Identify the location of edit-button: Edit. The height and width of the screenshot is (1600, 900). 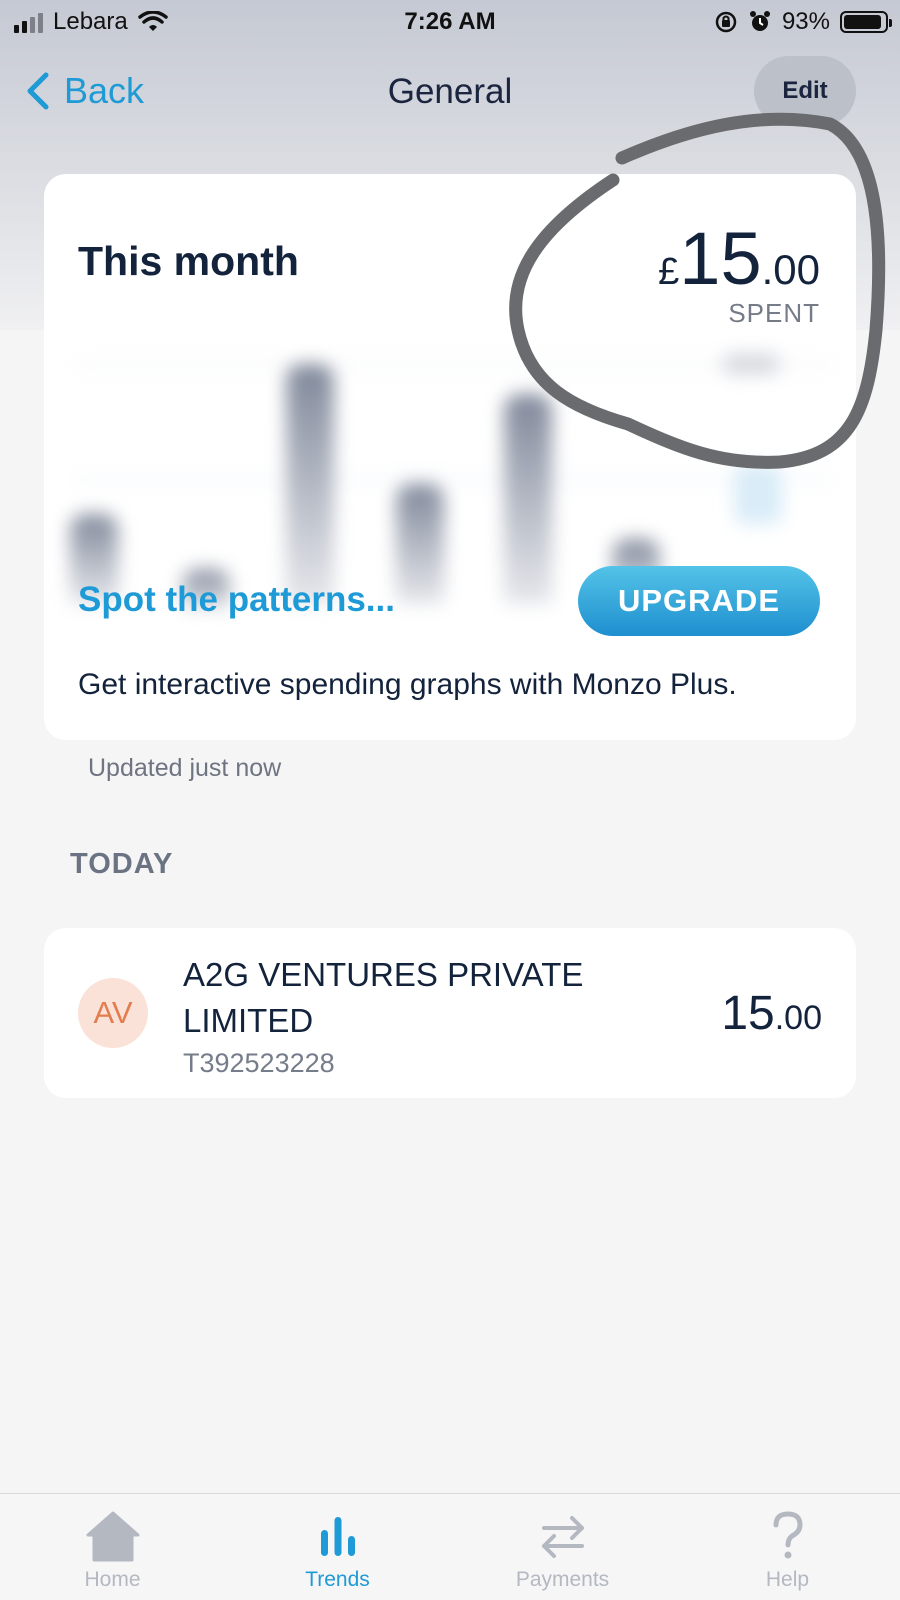
(805, 91).